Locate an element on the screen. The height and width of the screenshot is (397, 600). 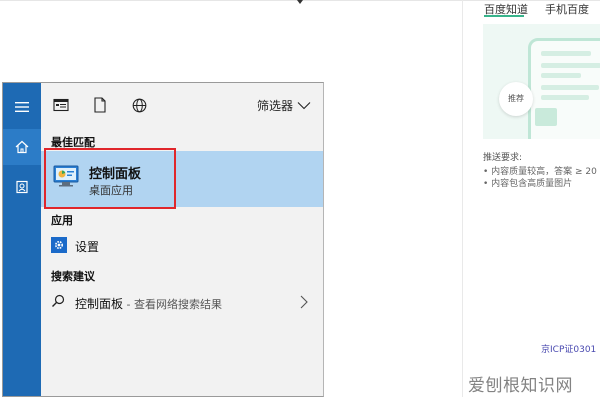
filter-label: 筛选器 is located at coordinates (274, 105).